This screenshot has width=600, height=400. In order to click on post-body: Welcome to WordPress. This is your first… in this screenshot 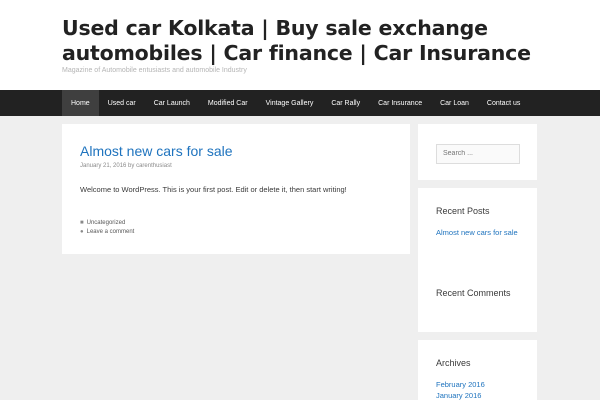, I will do `click(213, 189)`.